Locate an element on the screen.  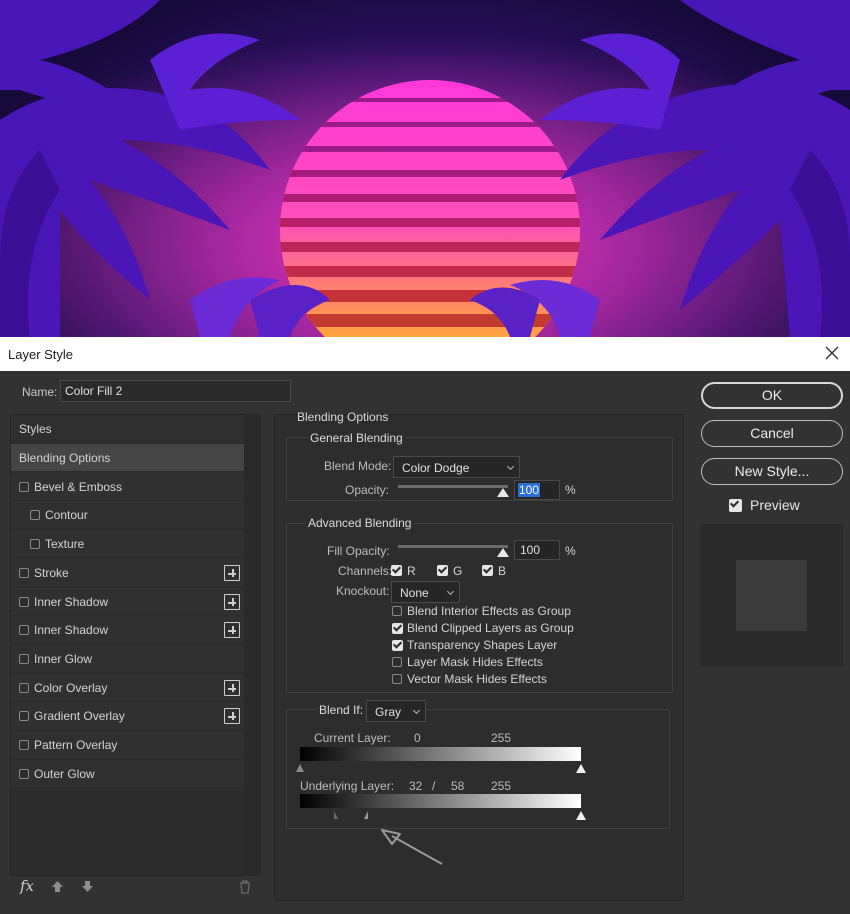
blend-mode-dropdown: Color Dodge is located at coordinates (456, 467).